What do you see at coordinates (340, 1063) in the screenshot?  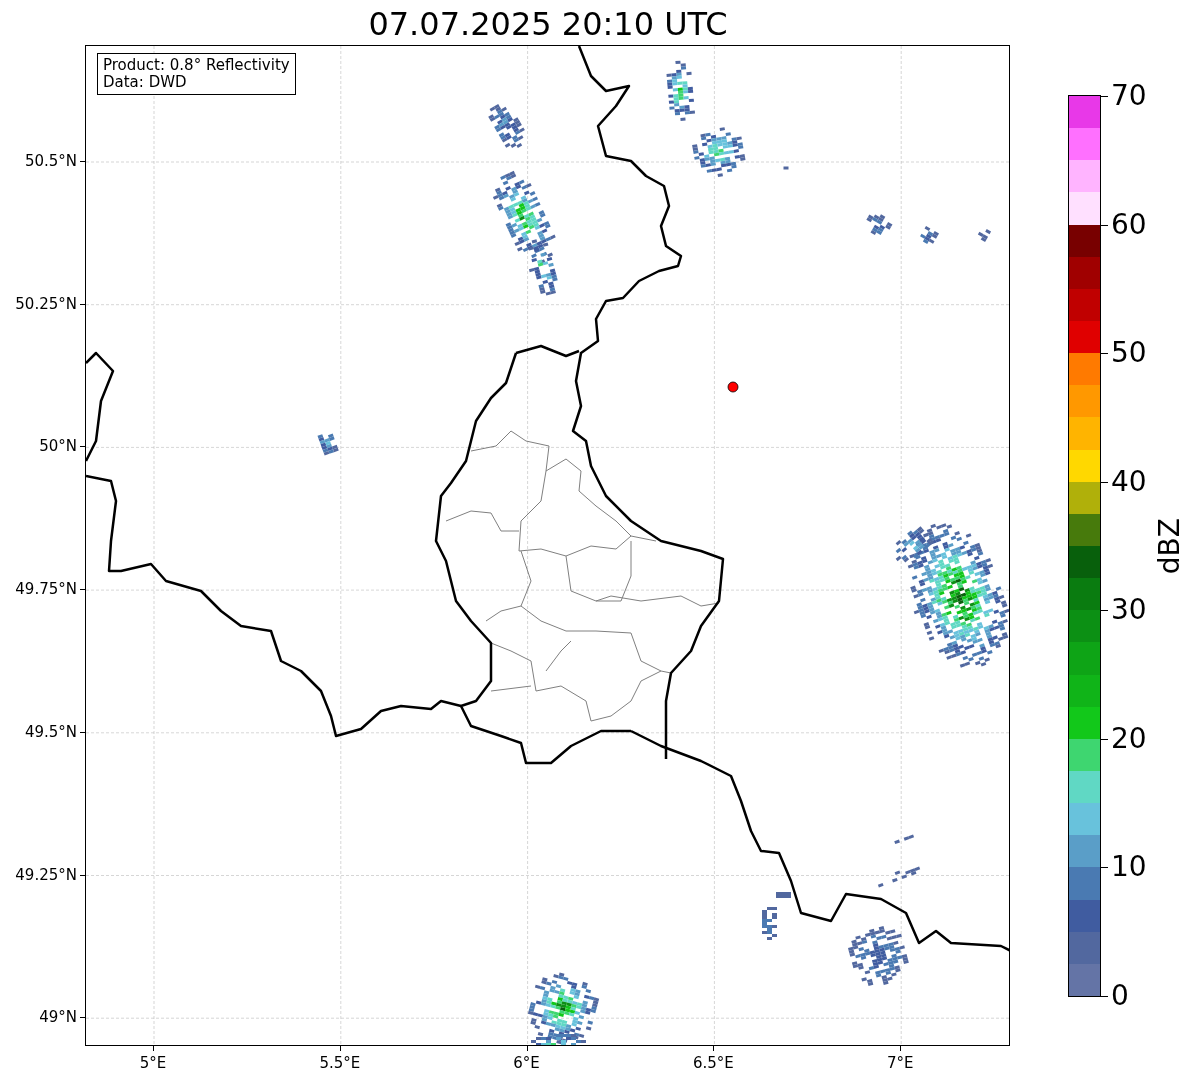 I see `longitude-label: 5.5°E` at bounding box center [340, 1063].